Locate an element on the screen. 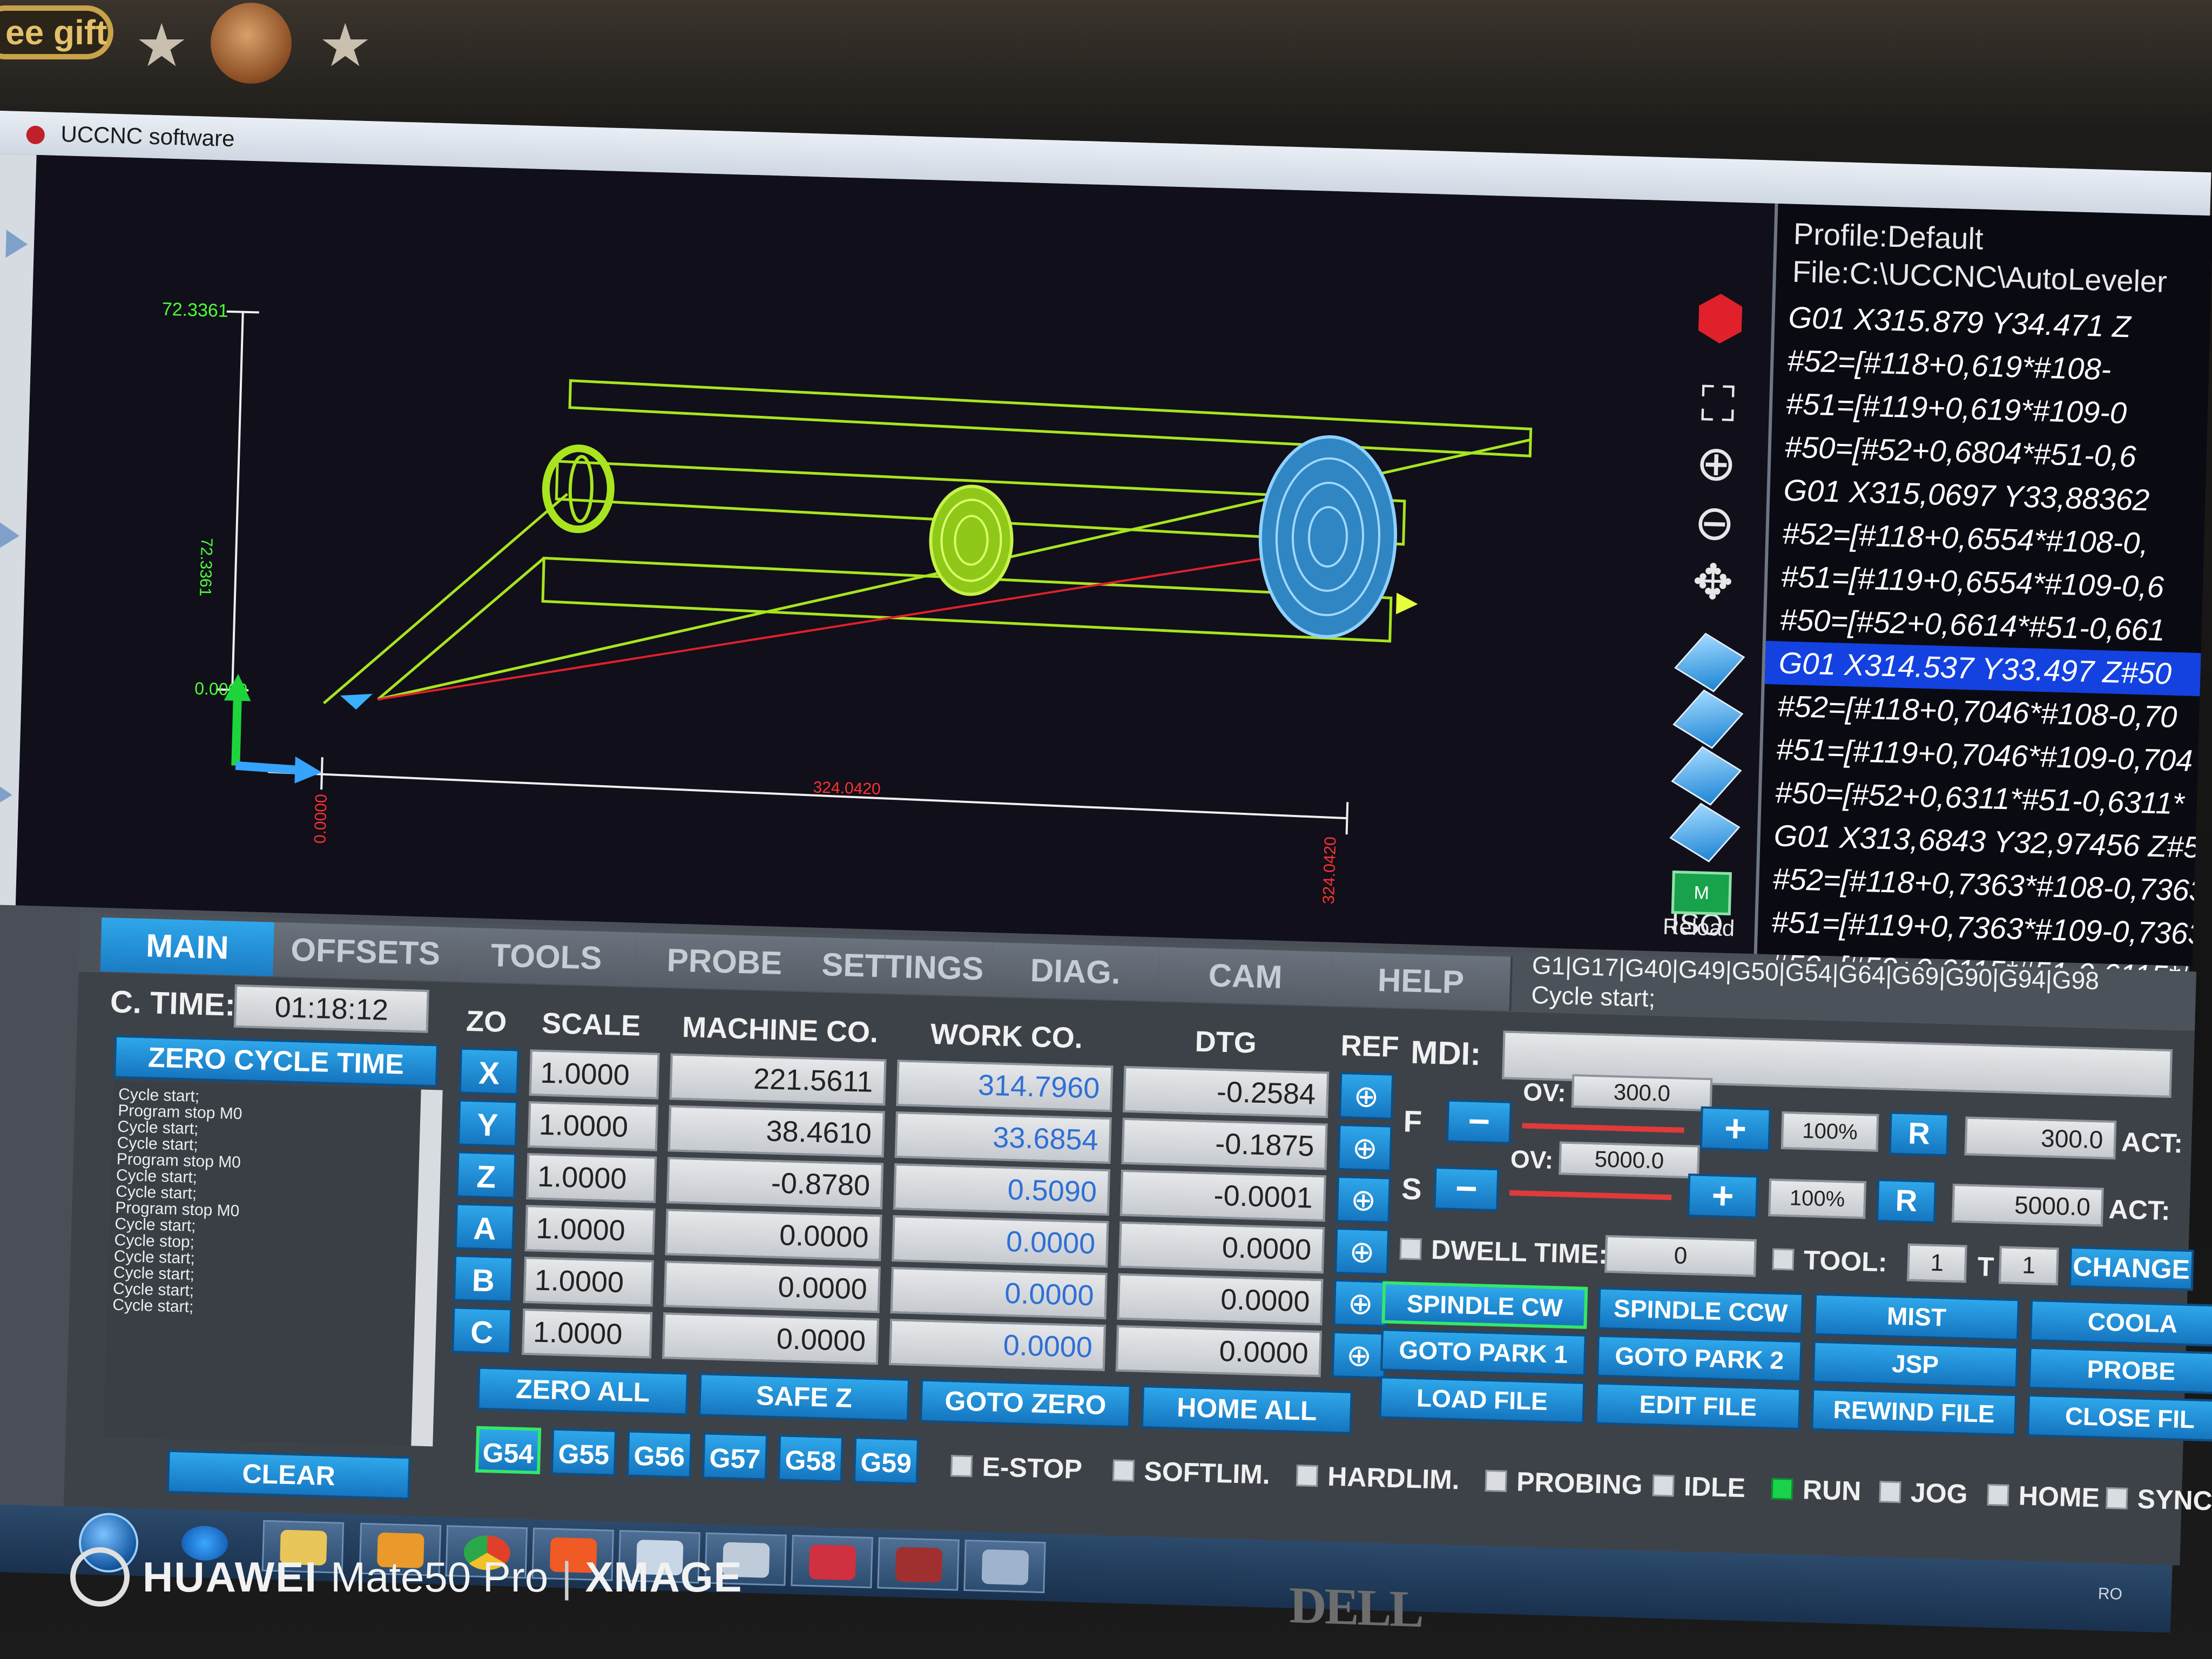 Image resolution: width=2212 pixels, height=1659 pixels. feed-reset-button: R is located at coordinates (1919, 1134).